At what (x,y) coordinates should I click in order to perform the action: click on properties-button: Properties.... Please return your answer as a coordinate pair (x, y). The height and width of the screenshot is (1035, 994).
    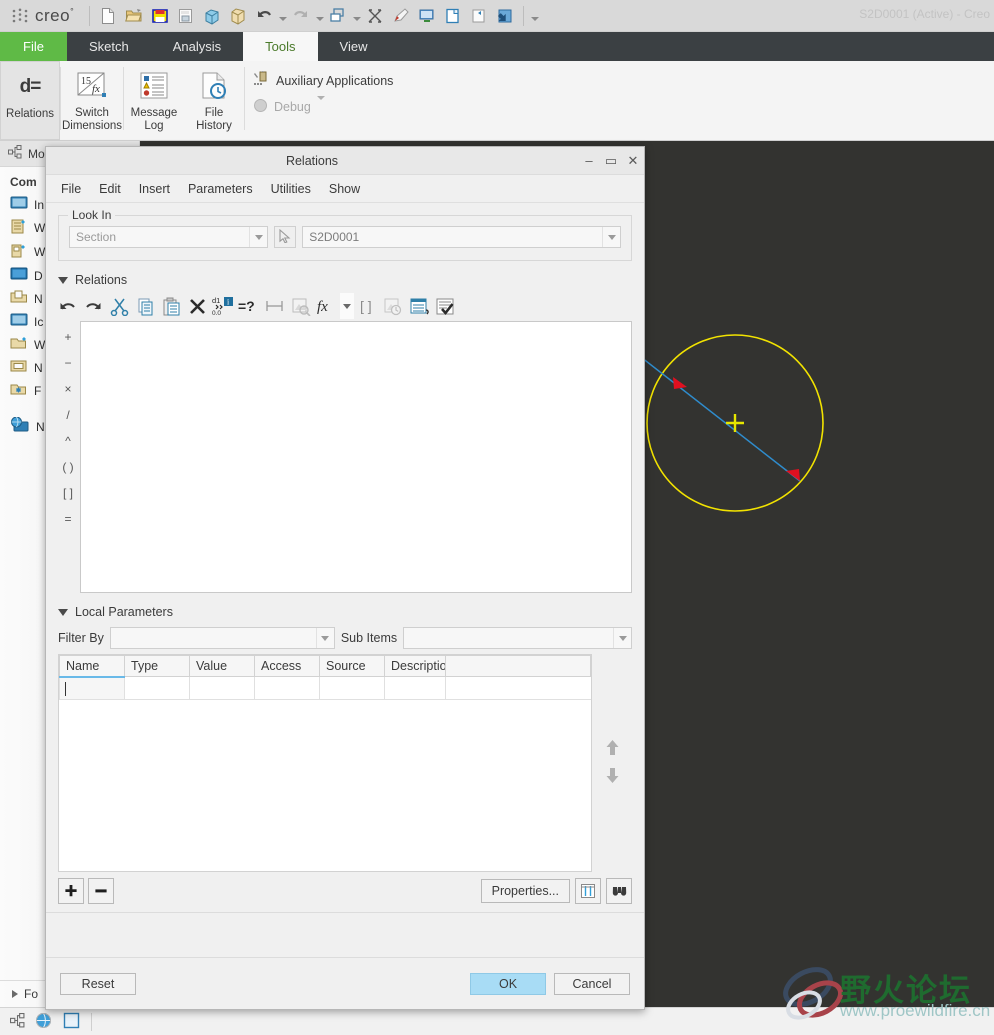
    Looking at the image, I should click on (525, 891).